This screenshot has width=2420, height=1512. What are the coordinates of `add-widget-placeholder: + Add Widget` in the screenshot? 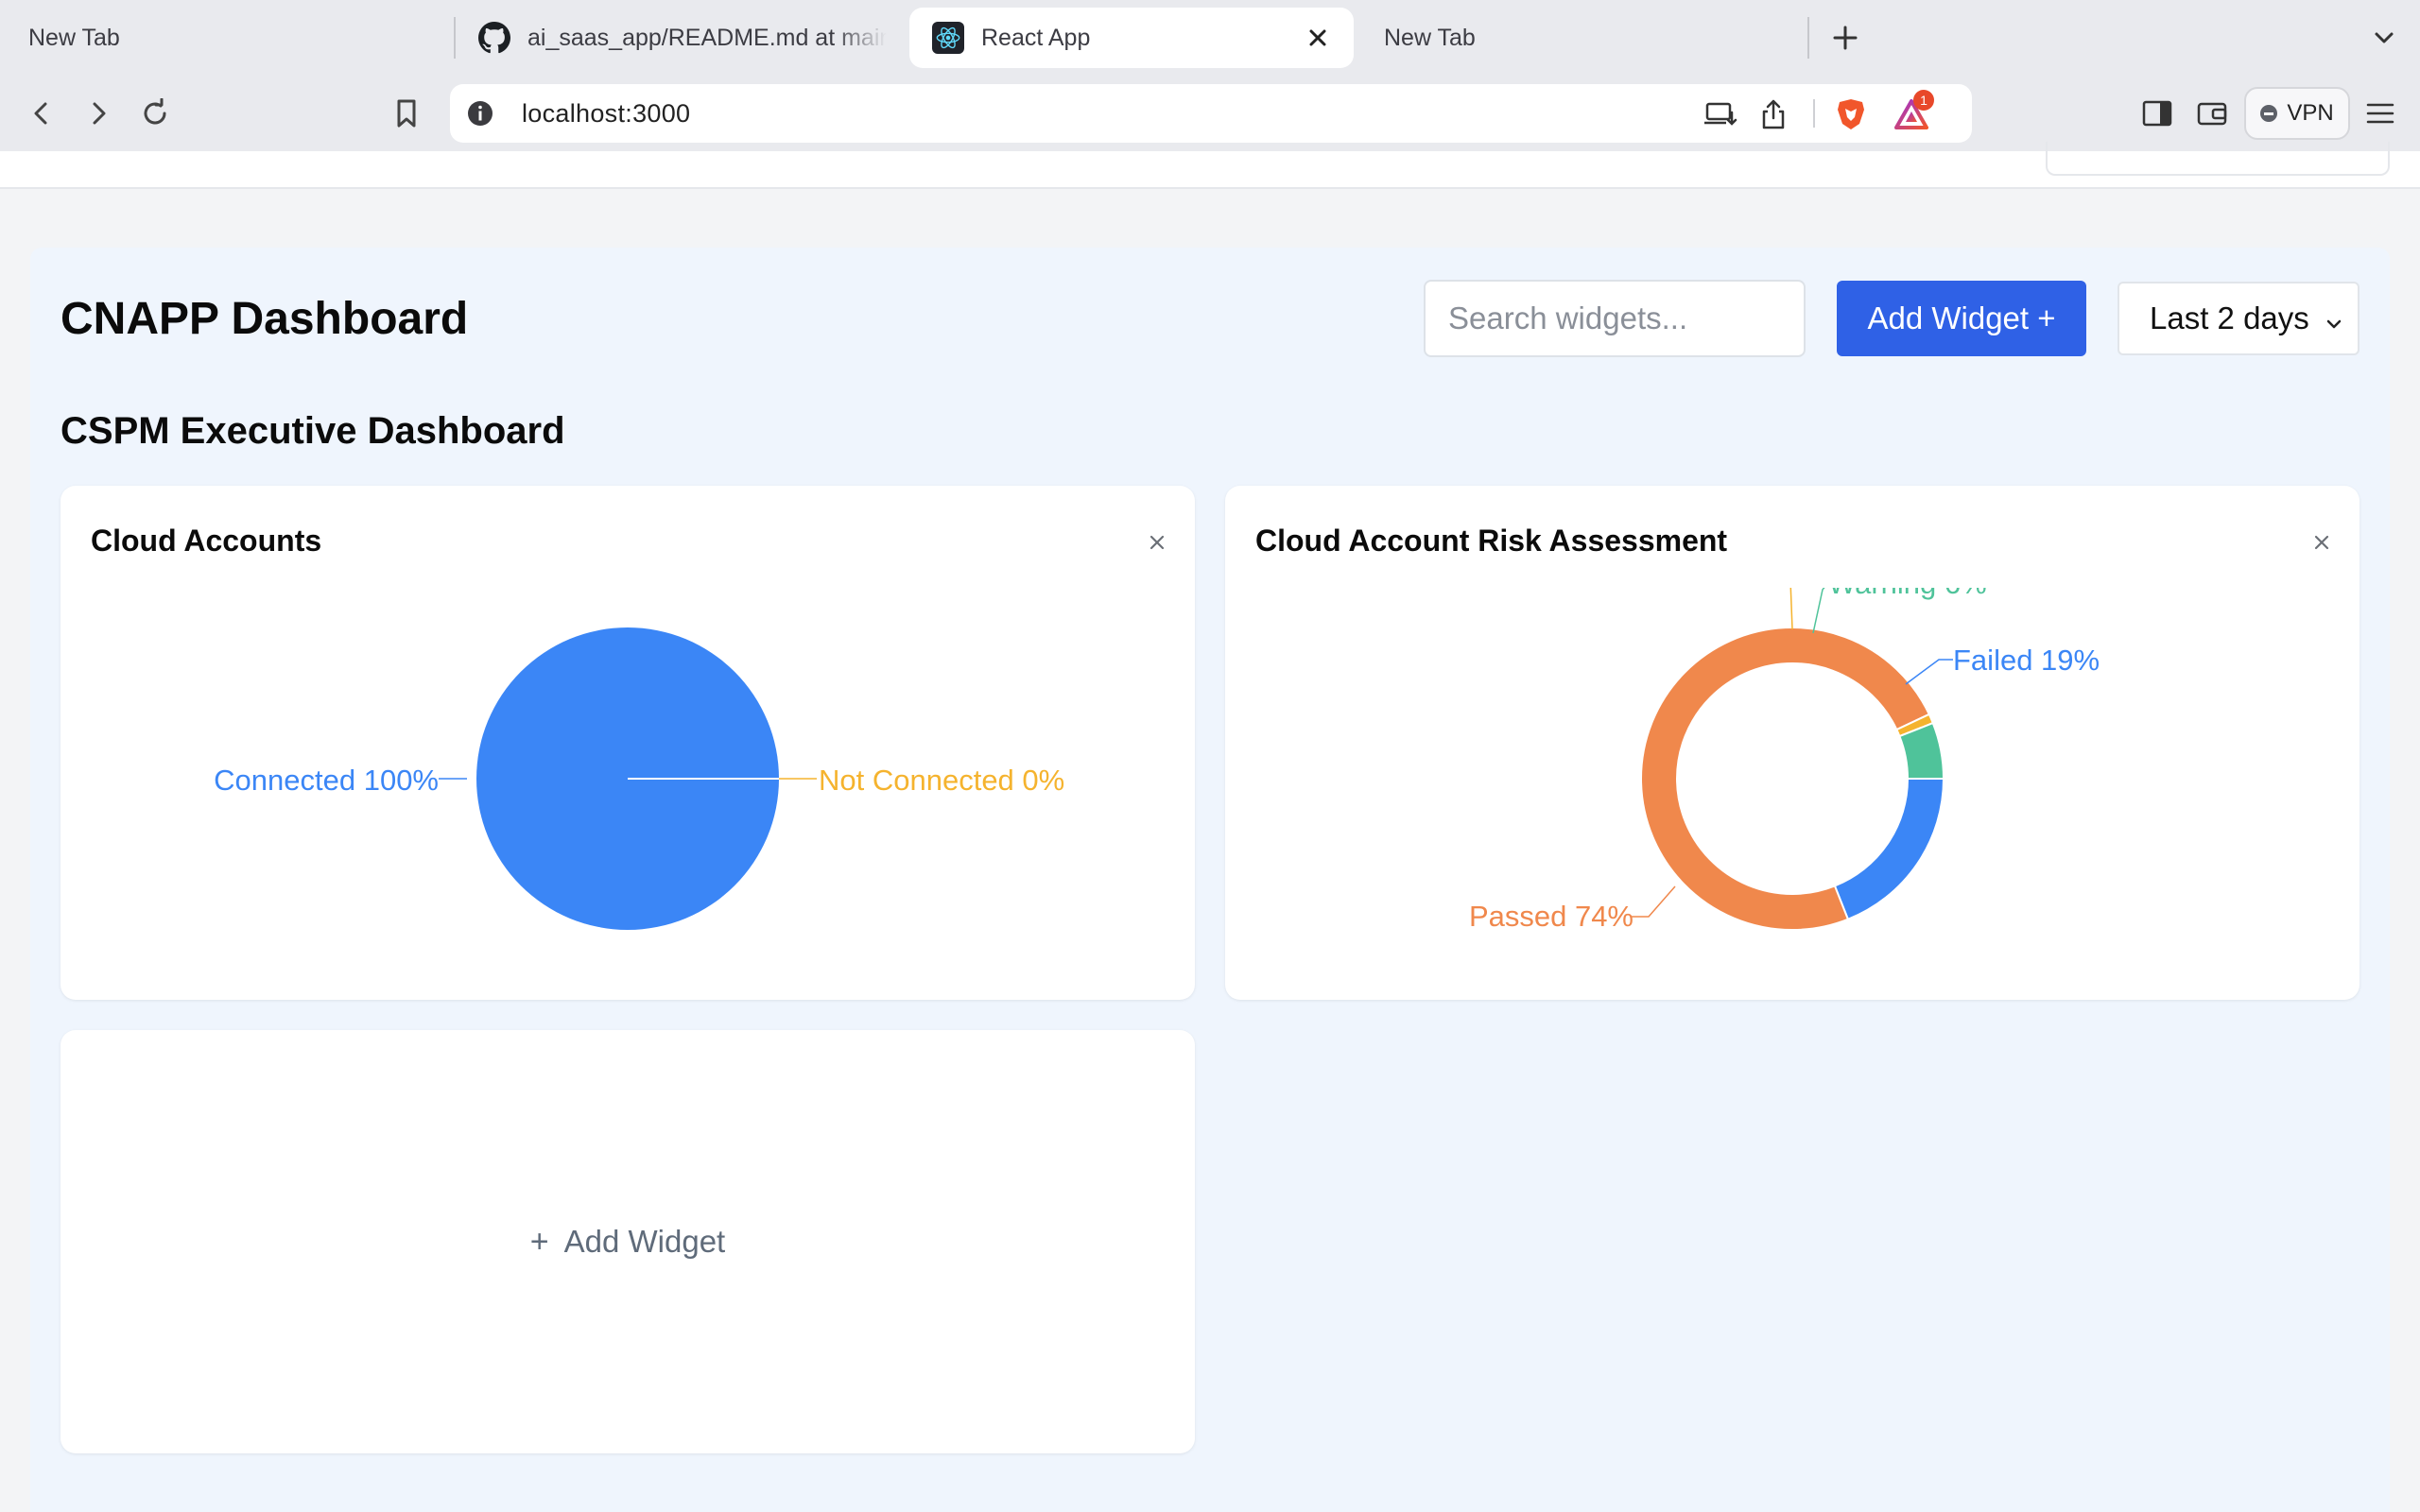 It's located at (627, 1241).